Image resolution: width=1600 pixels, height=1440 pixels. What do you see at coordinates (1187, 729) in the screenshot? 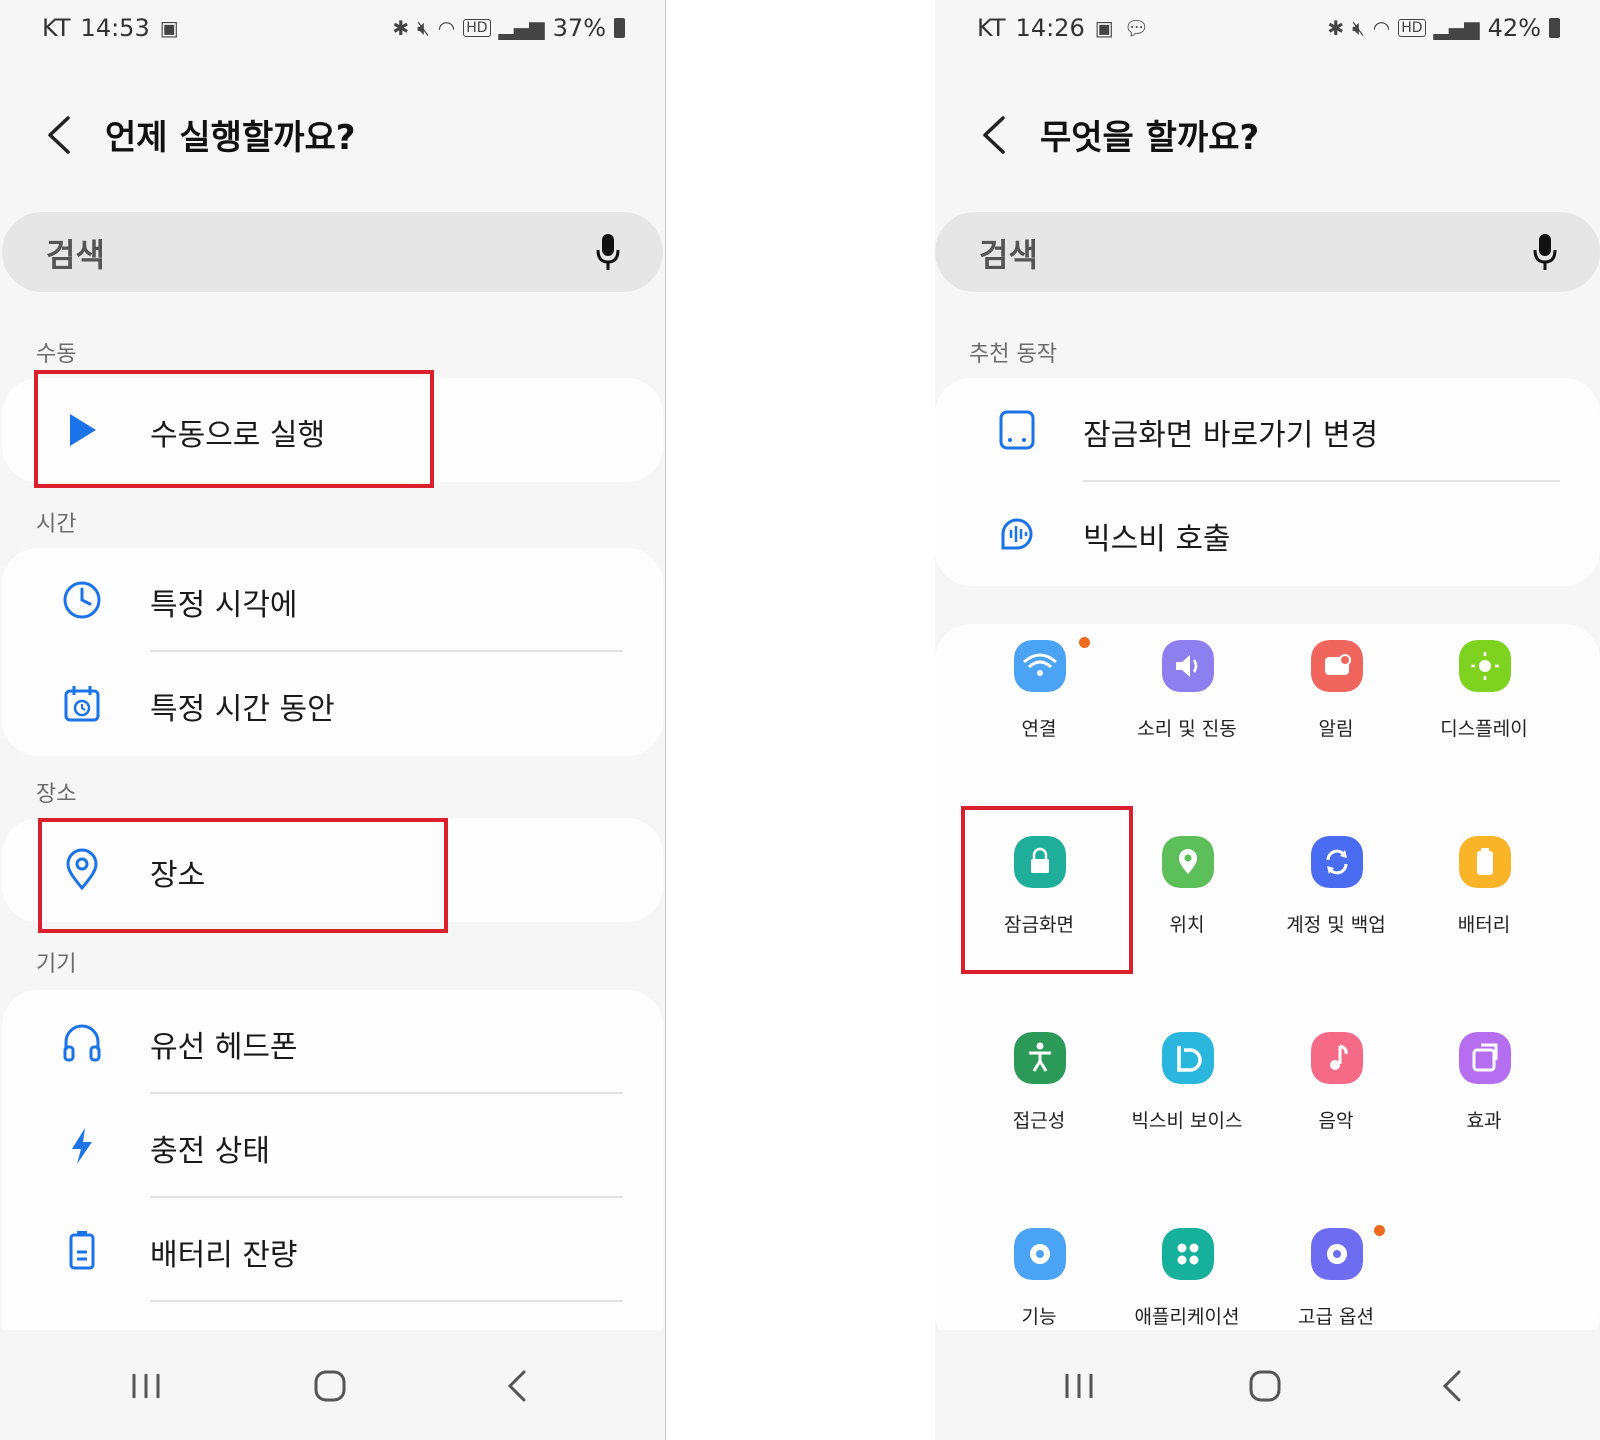
I see `grid-item-label: 소리 및 진동` at bounding box center [1187, 729].